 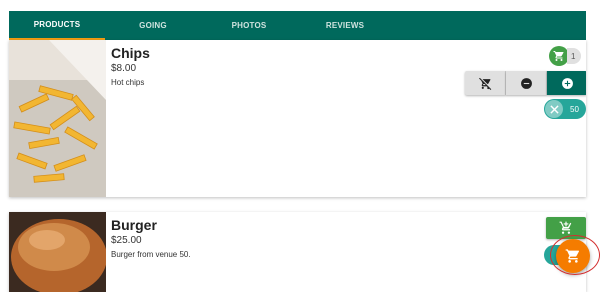 What do you see at coordinates (574, 56) in the screenshot?
I see `cart-count: 1` at bounding box center [574, 56].